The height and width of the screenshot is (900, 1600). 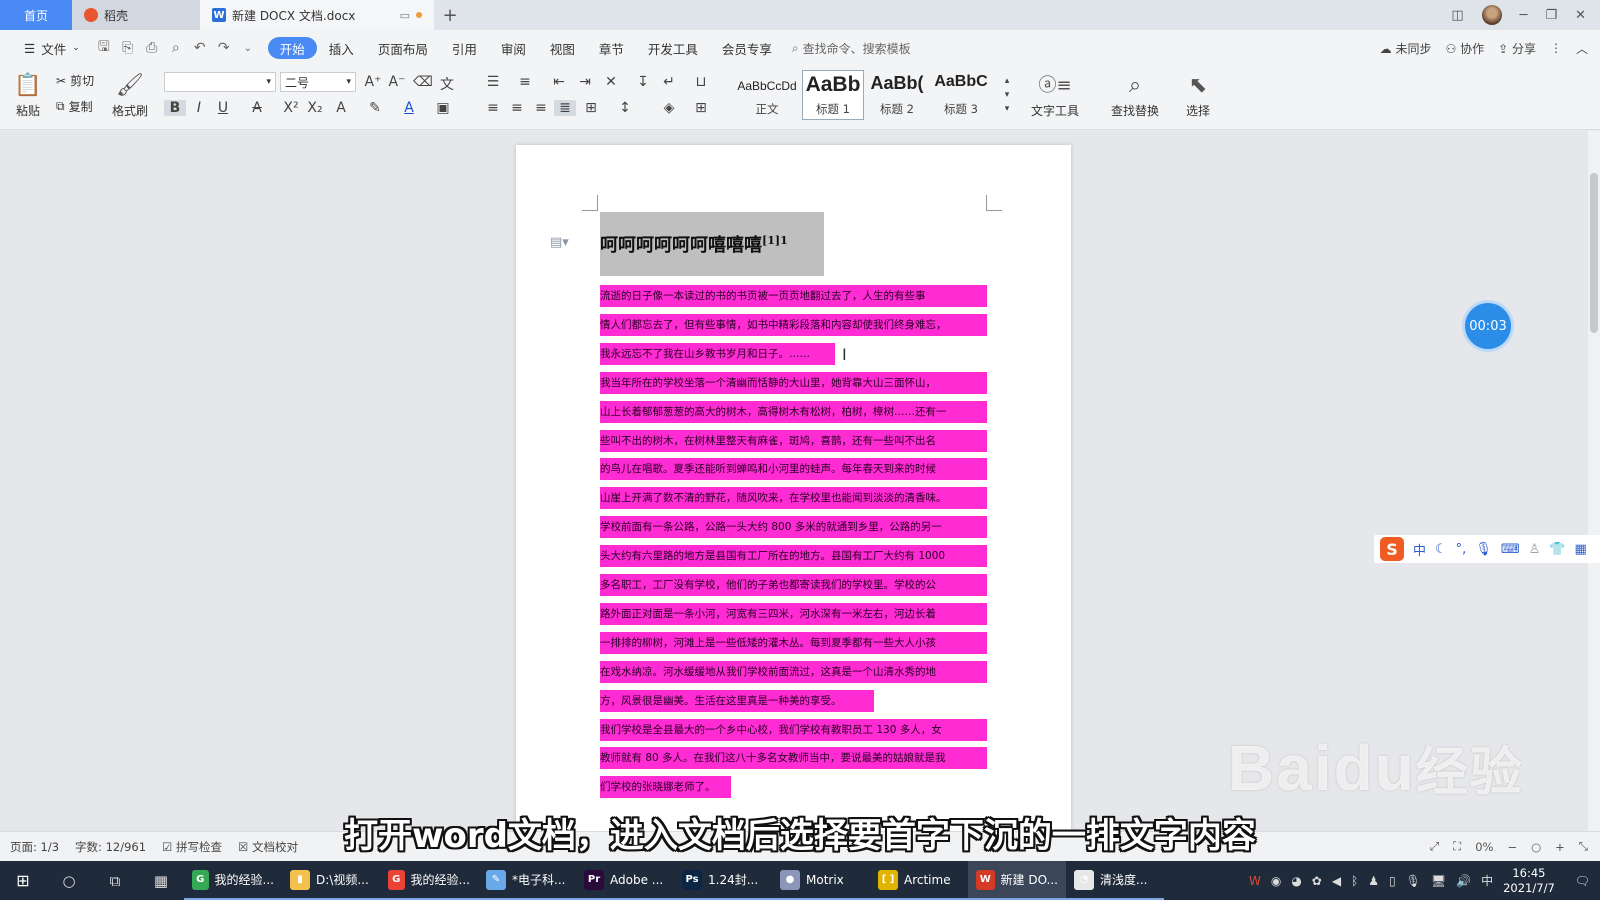 I want to click on collapse-ribbon-icon: ︿, so click(x=1582, y=48).